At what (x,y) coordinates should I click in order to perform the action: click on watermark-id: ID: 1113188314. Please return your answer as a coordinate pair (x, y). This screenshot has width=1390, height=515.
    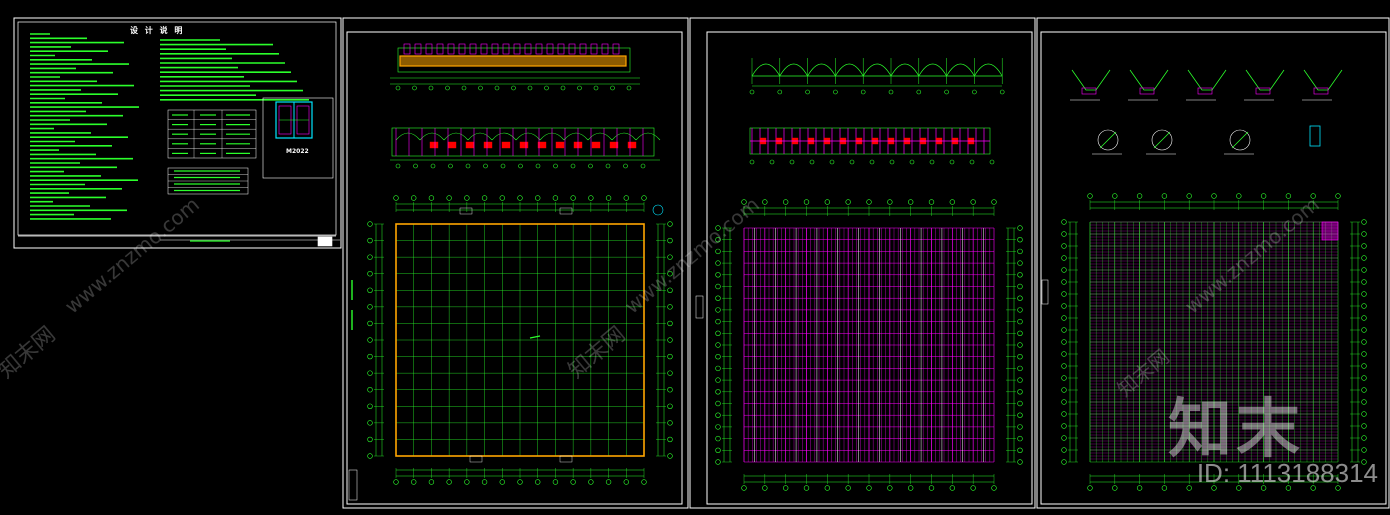
    Looking at the image, I should click on (1287, 473).